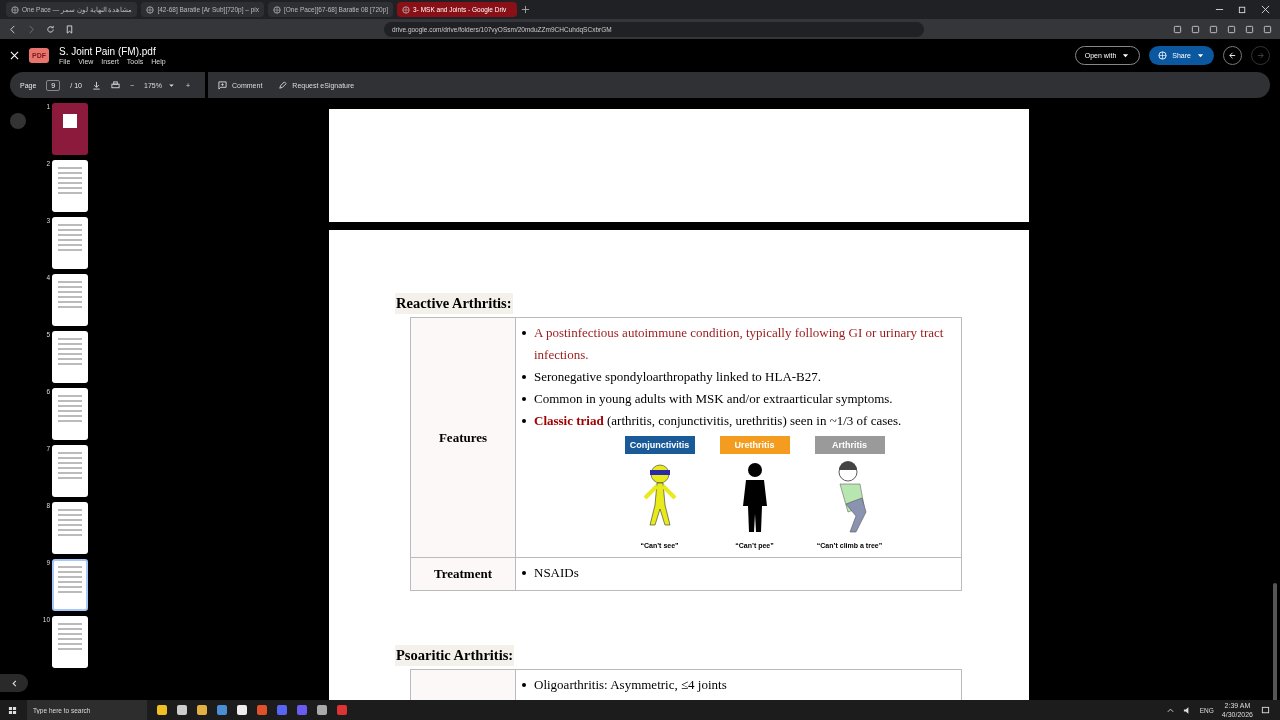 This screenshot has height=720, width=1280. What do you see at coordinates (222, 85) in the screenshot?
I see `comment-icon` at bounding box center [222, 85].